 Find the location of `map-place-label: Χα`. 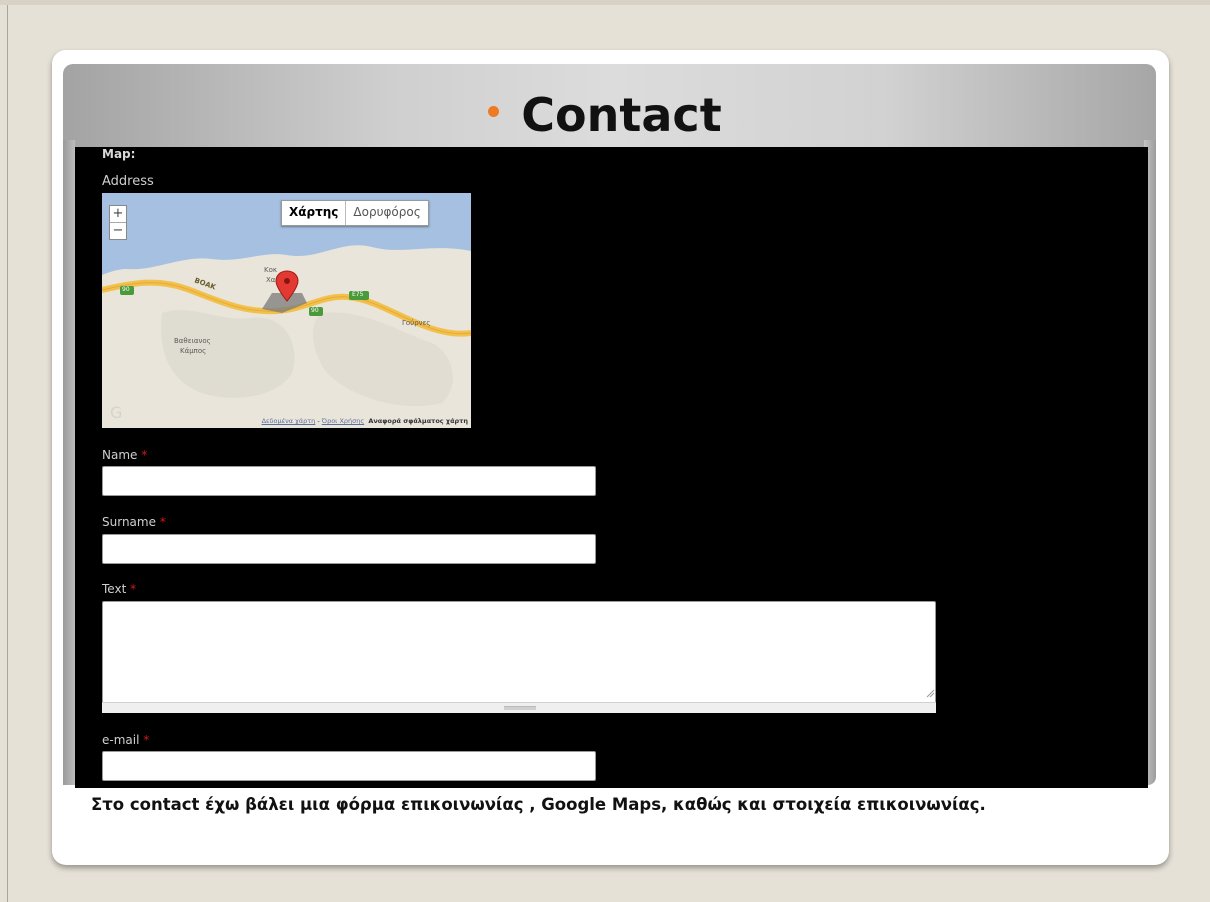

map-place-label: Χα is located at coordinates (271, 280).